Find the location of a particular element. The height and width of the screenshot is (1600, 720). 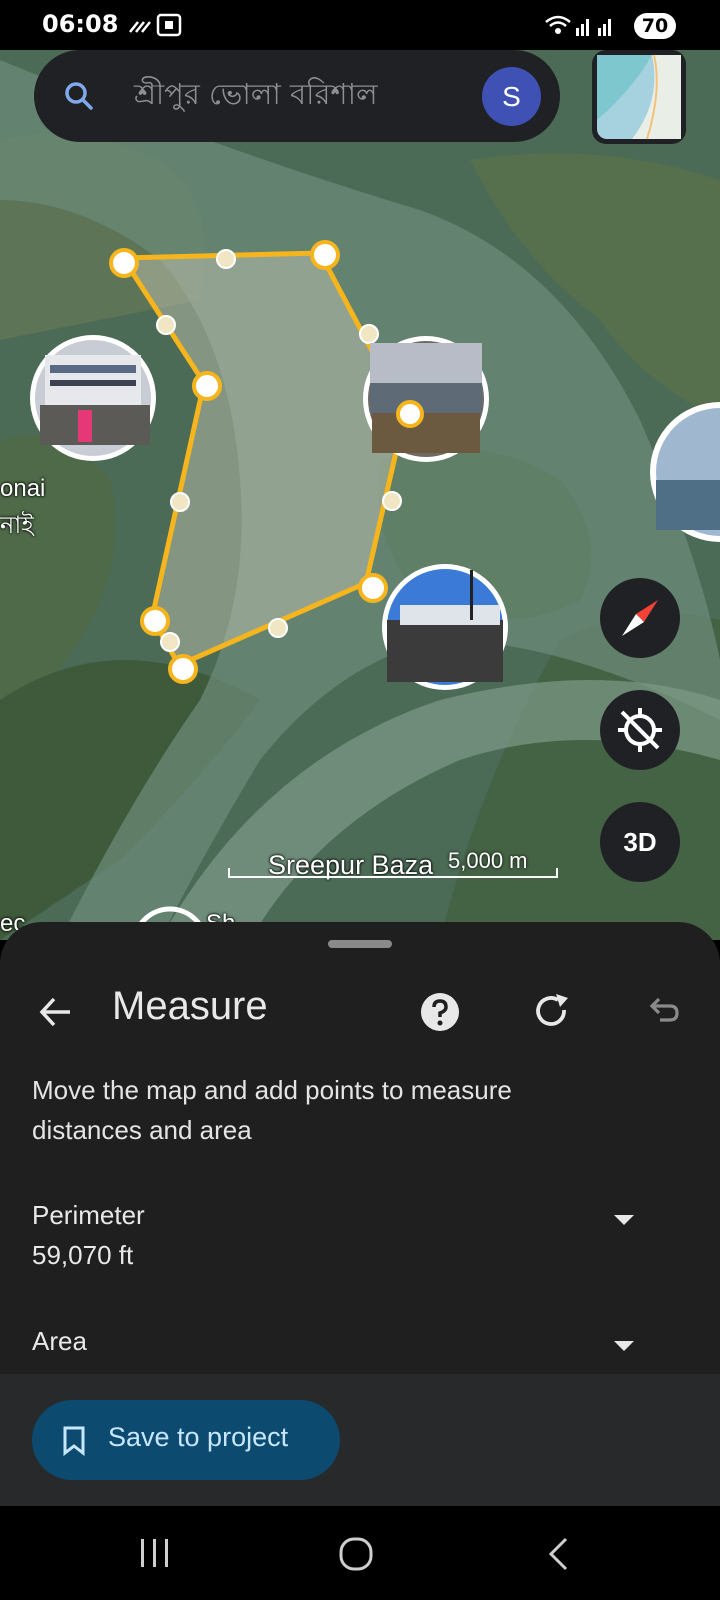

search-input: শ্রীপুর ভোলা বরিশাল is located at coordinates (256, 96).